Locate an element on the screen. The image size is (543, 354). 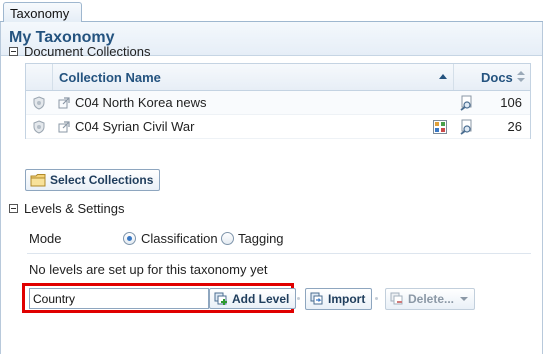
tab-bar: Taxonomy is located at coordinates (271, 11).